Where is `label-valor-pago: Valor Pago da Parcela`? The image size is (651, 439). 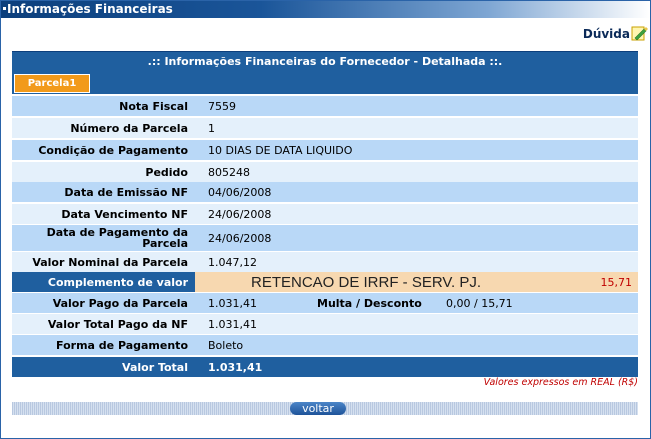
label-valor-pago: Valor Pago da Parcela is located at coordinates (120, 303).